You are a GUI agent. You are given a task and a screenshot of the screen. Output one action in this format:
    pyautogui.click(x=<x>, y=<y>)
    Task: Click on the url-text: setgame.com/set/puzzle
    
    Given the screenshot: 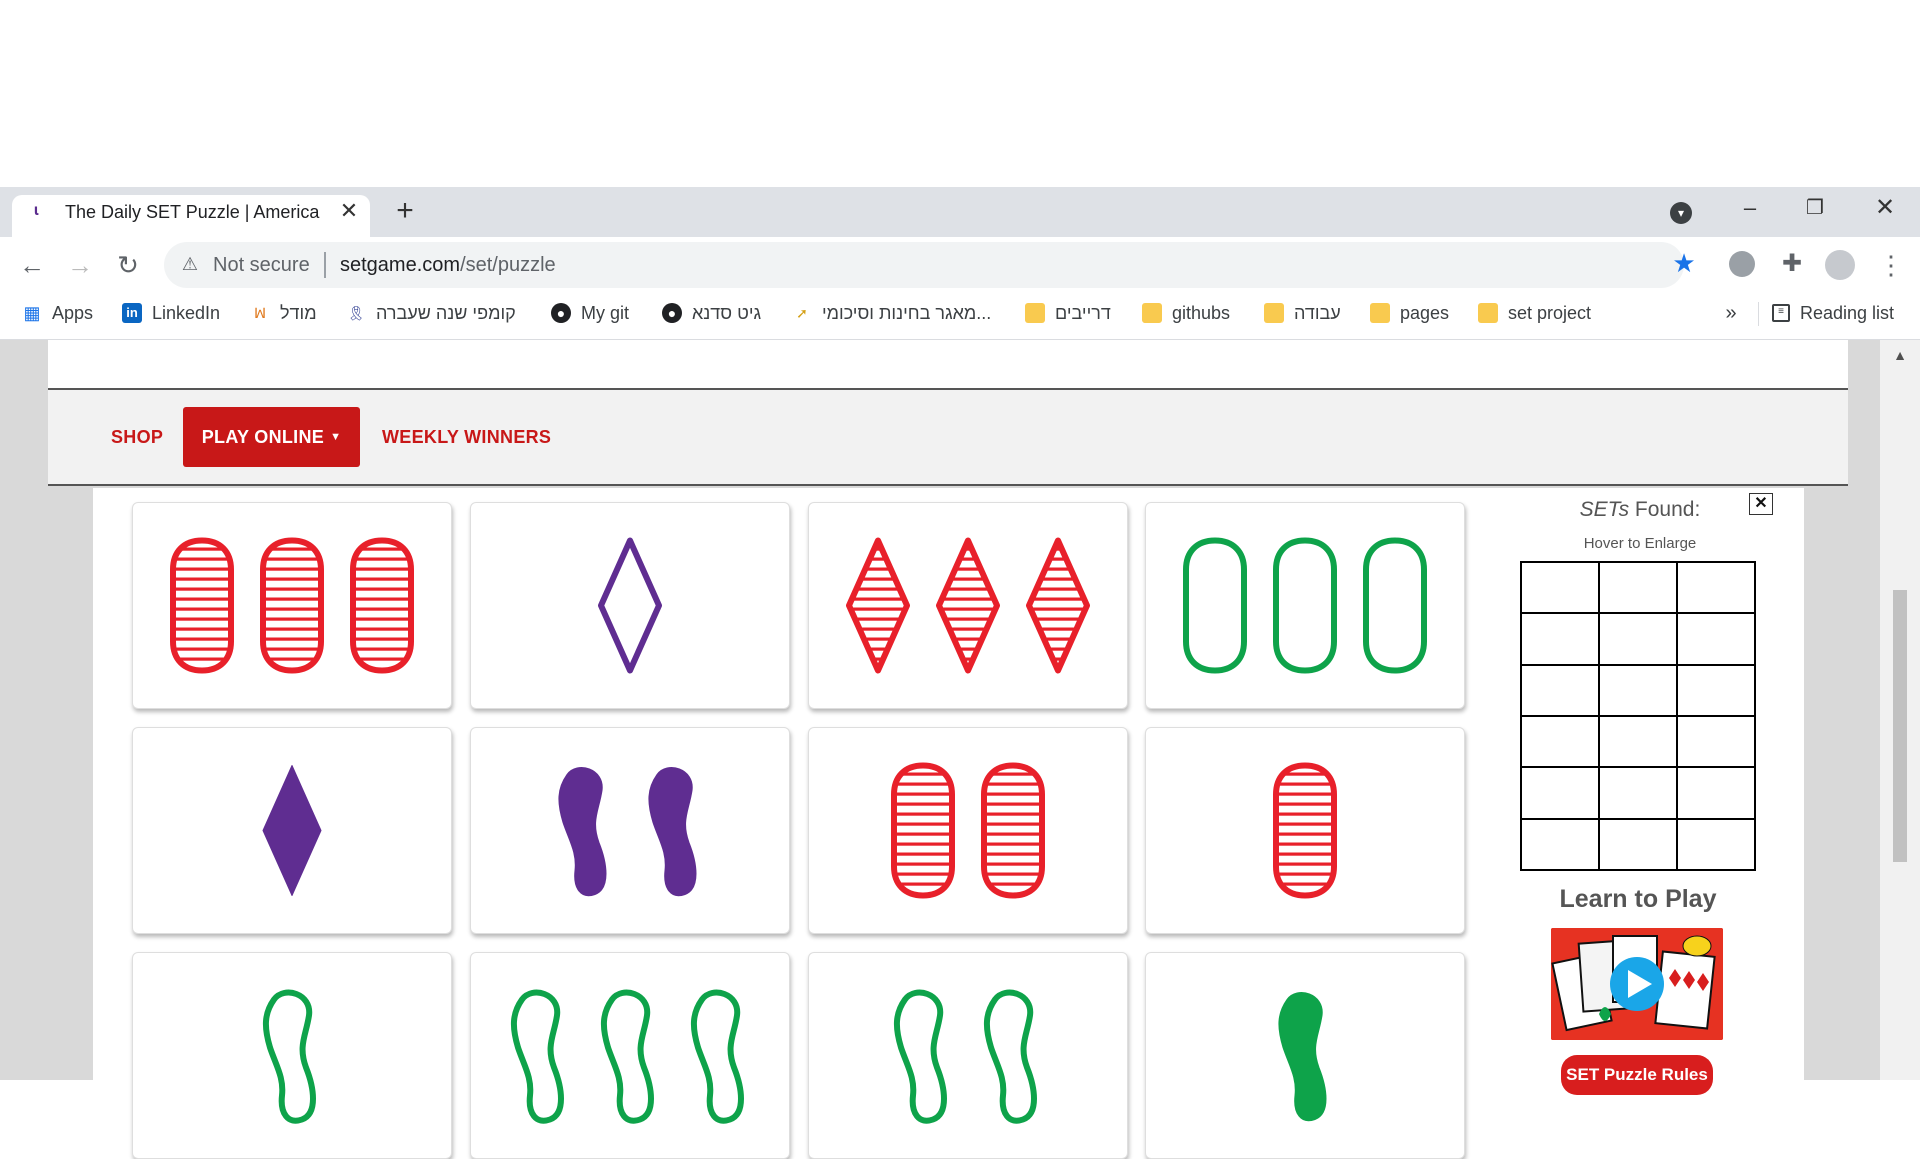 What is the action you would take?
    pyautogui.click(x=540, y=265)
    